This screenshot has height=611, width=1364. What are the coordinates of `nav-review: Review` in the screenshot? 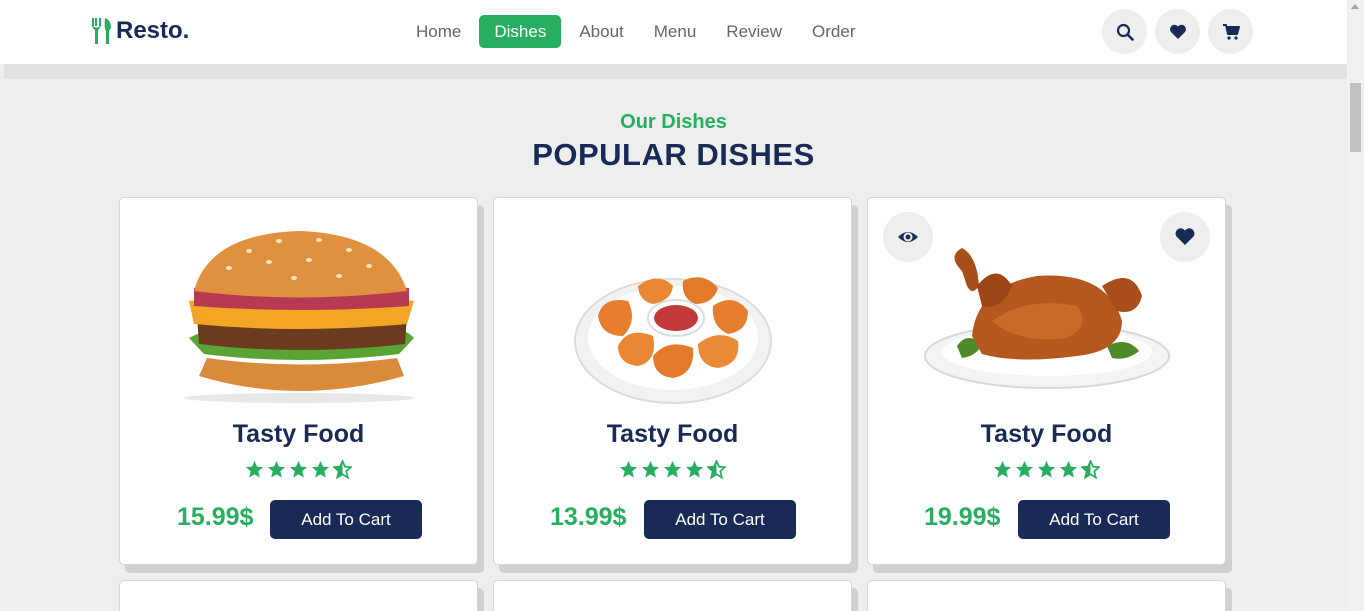 It's located at (754, 31).